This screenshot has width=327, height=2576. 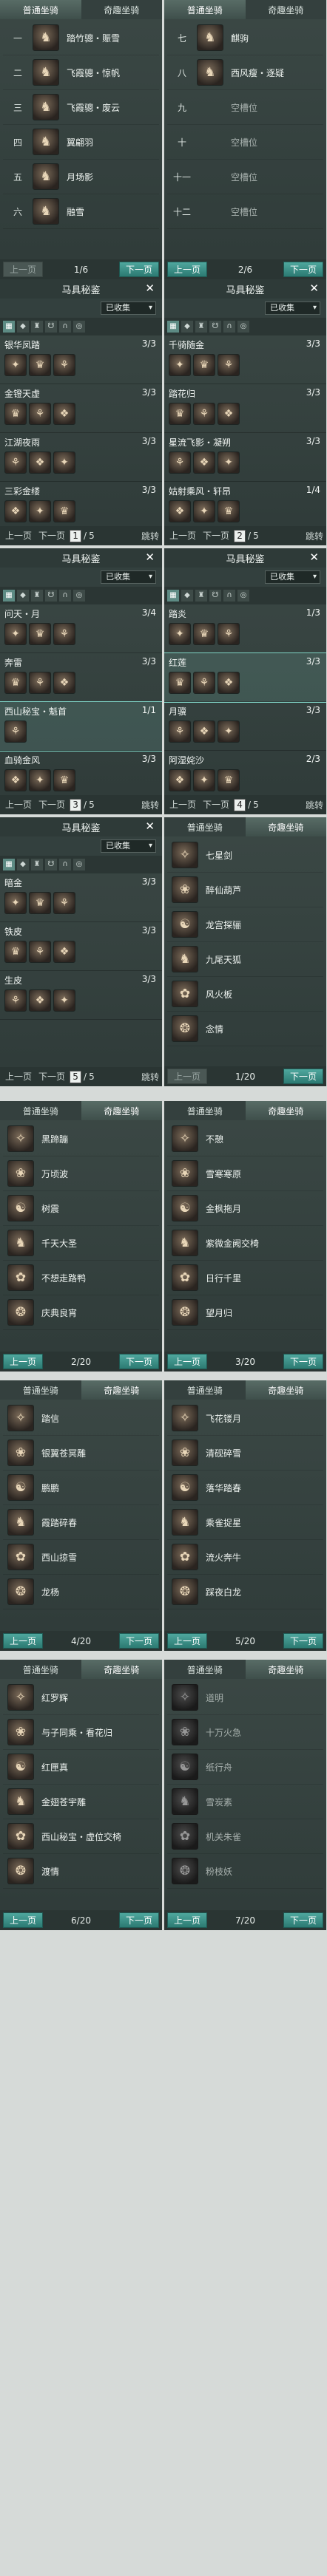 I want to click on gear-set-row: 问天・月 3/4 ✦ ♛ ⚘, so click(x=81, y=628).